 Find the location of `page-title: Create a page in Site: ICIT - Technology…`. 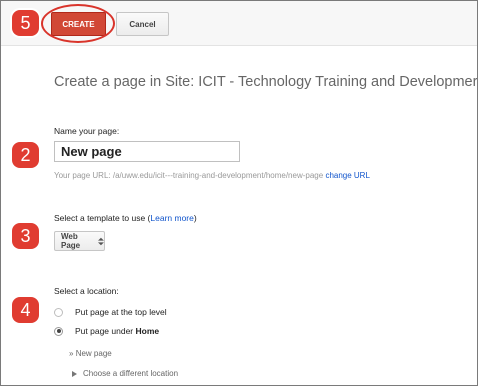

page-title: Create a page in Site: ICIT - Technology… is located at coordinates (266, 82).